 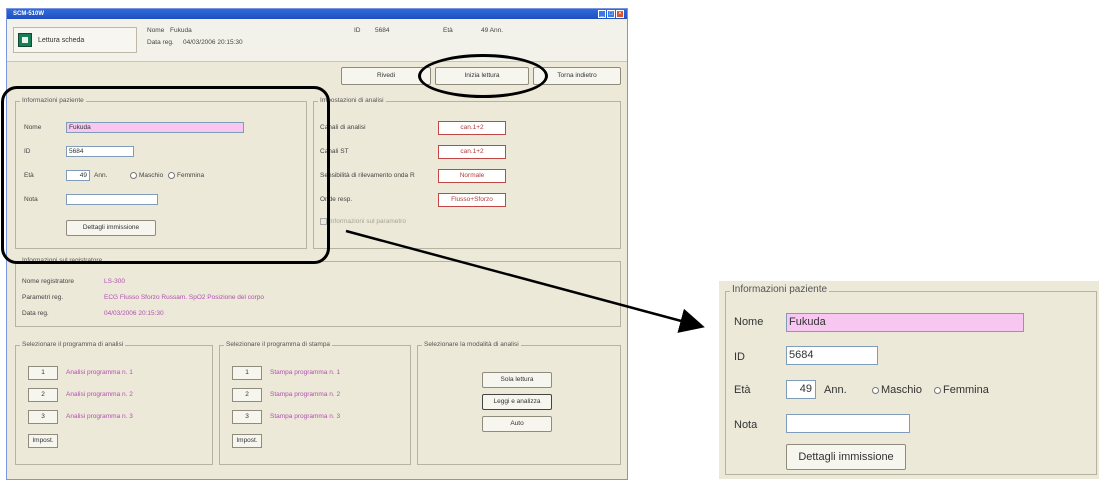 What do you see at coordinates (43, 395) in the screenshot?
I see `prog-analisi-2-button: 2` at bounding box center [43, 395].